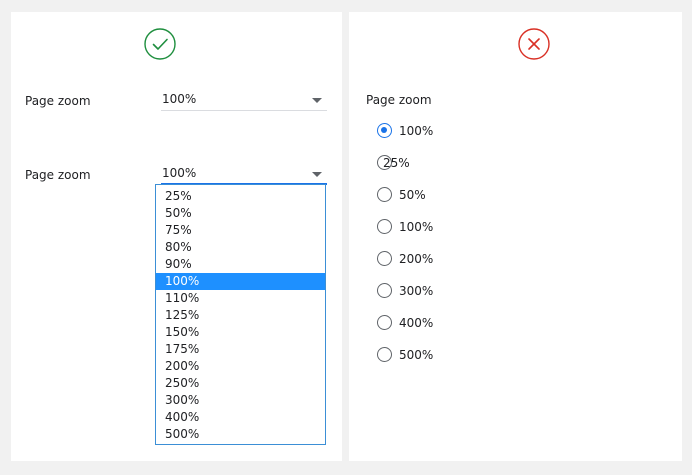 This screenshot has width=692, height=475. What do you see at coordinates (412, 195) in the screenshot?
I see `radio-option-label: 50%` at bounding box center [412, 195].